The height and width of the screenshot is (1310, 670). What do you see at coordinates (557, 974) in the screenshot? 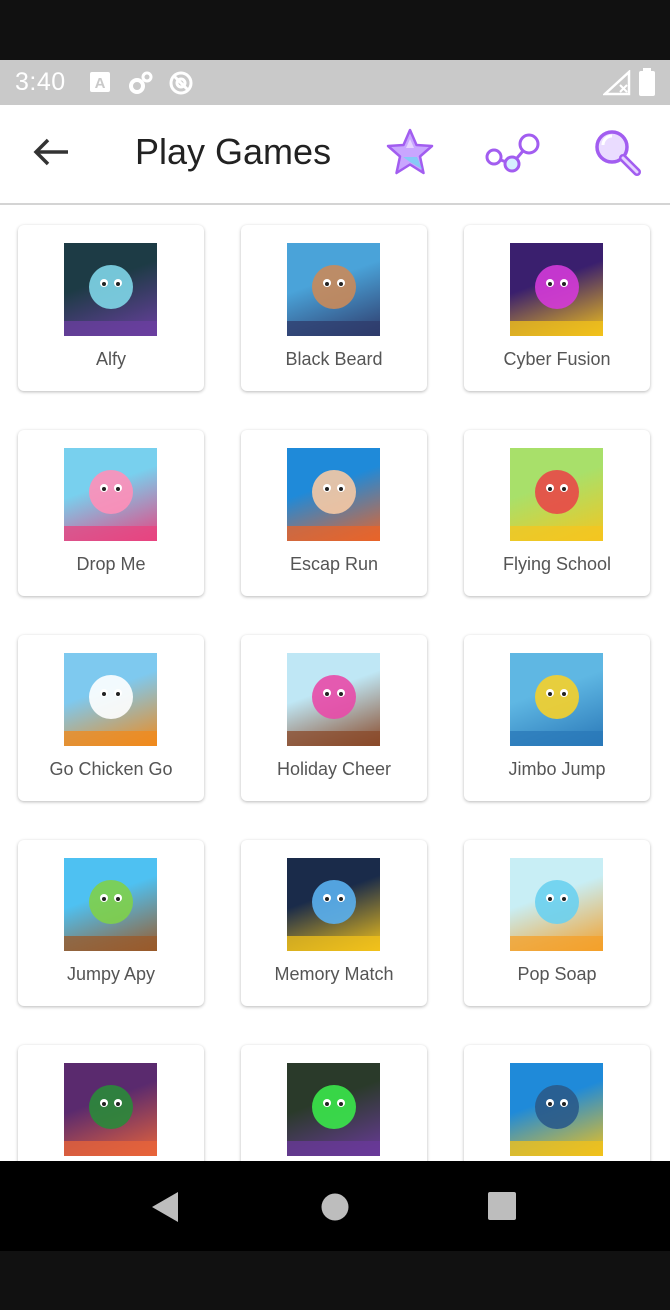
I see `game-label: Pop Soap` at bounding box center [557, 974].